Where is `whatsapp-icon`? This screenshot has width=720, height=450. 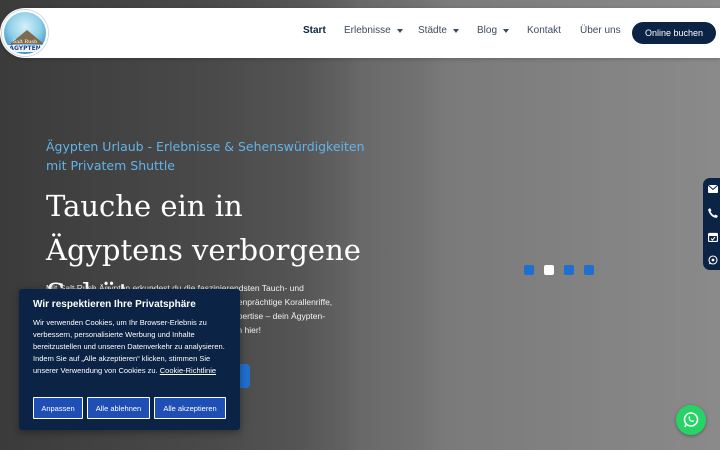 whatsapp-icon is located at coordinates (691, 420).